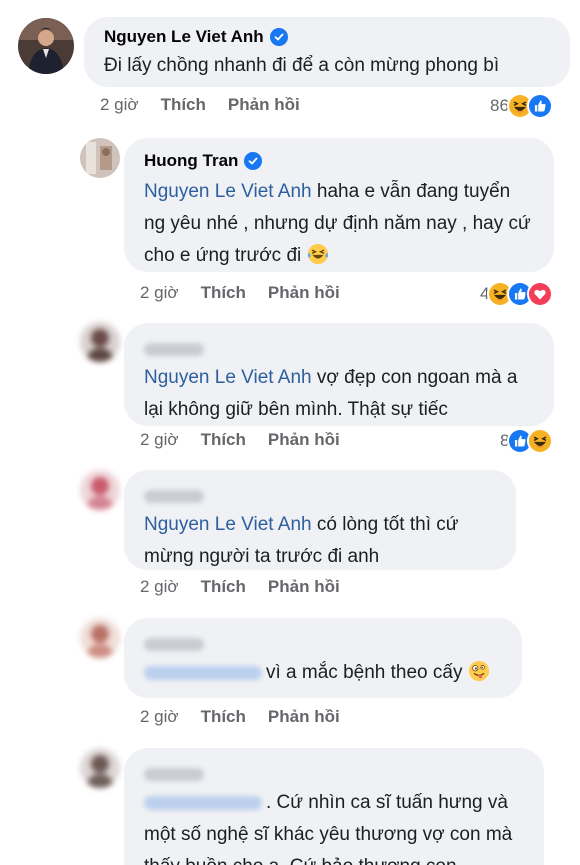 This screenshot has width=580, height=865. What do you see at coordinates (540, 294) in the screenshot?
I see `love-icon` at bounding box center [540, 294].